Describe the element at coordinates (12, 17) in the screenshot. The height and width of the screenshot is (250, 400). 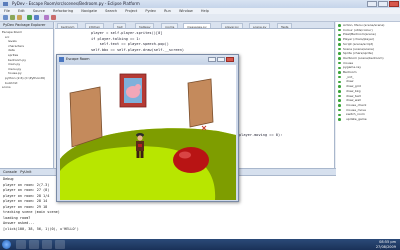
I see `save-icon` at that location.